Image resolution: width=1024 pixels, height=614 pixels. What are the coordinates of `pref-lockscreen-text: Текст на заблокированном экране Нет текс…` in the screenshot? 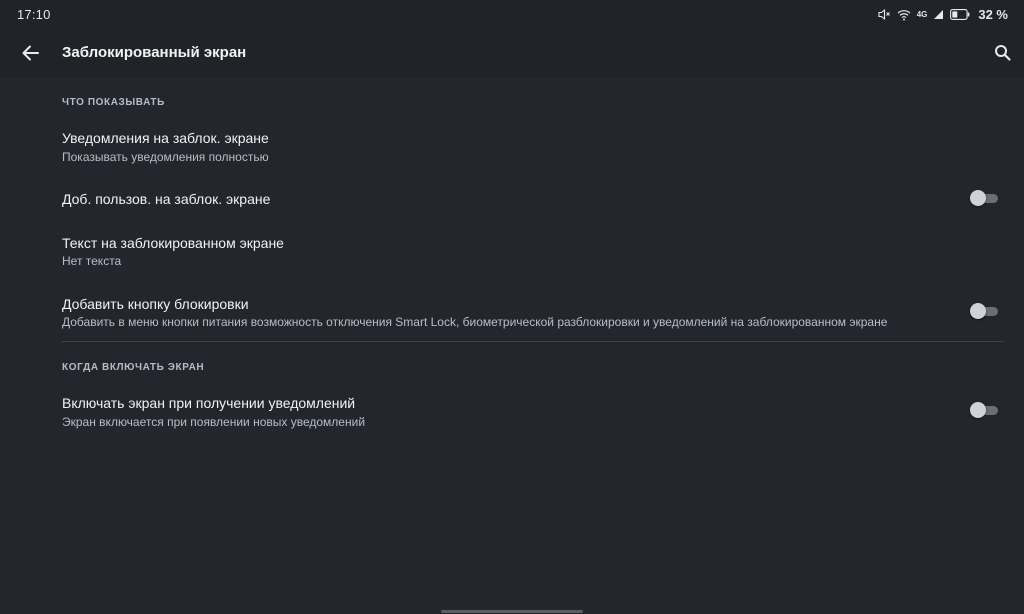 It's located at (512, 254).